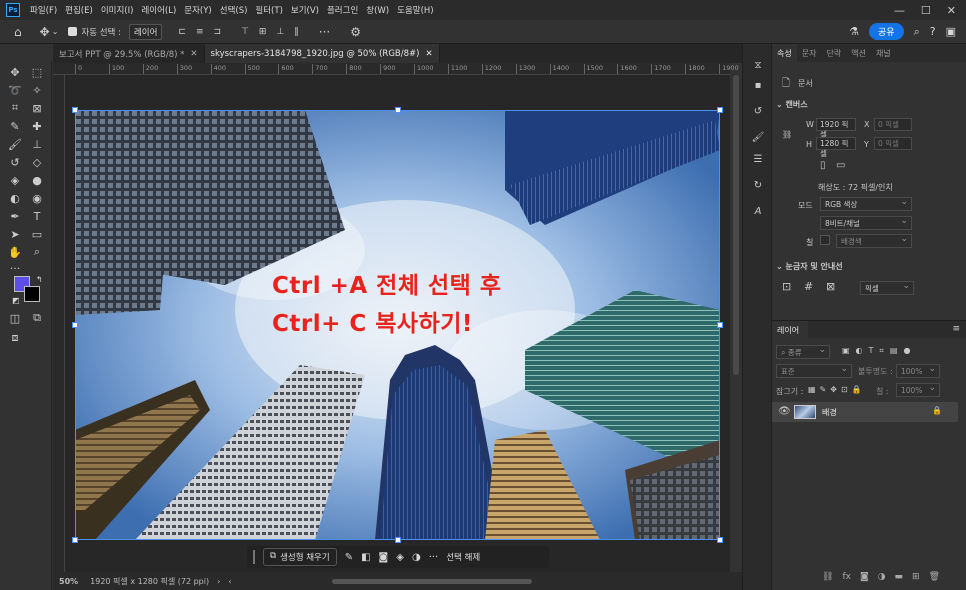 This screenshot has height=590, width=966. What do you see at coordinates (300, 557) in the screenshot?
I see `generative-fill-button: ⧉ 생성형 채우기` at bounding box center [300, 557].